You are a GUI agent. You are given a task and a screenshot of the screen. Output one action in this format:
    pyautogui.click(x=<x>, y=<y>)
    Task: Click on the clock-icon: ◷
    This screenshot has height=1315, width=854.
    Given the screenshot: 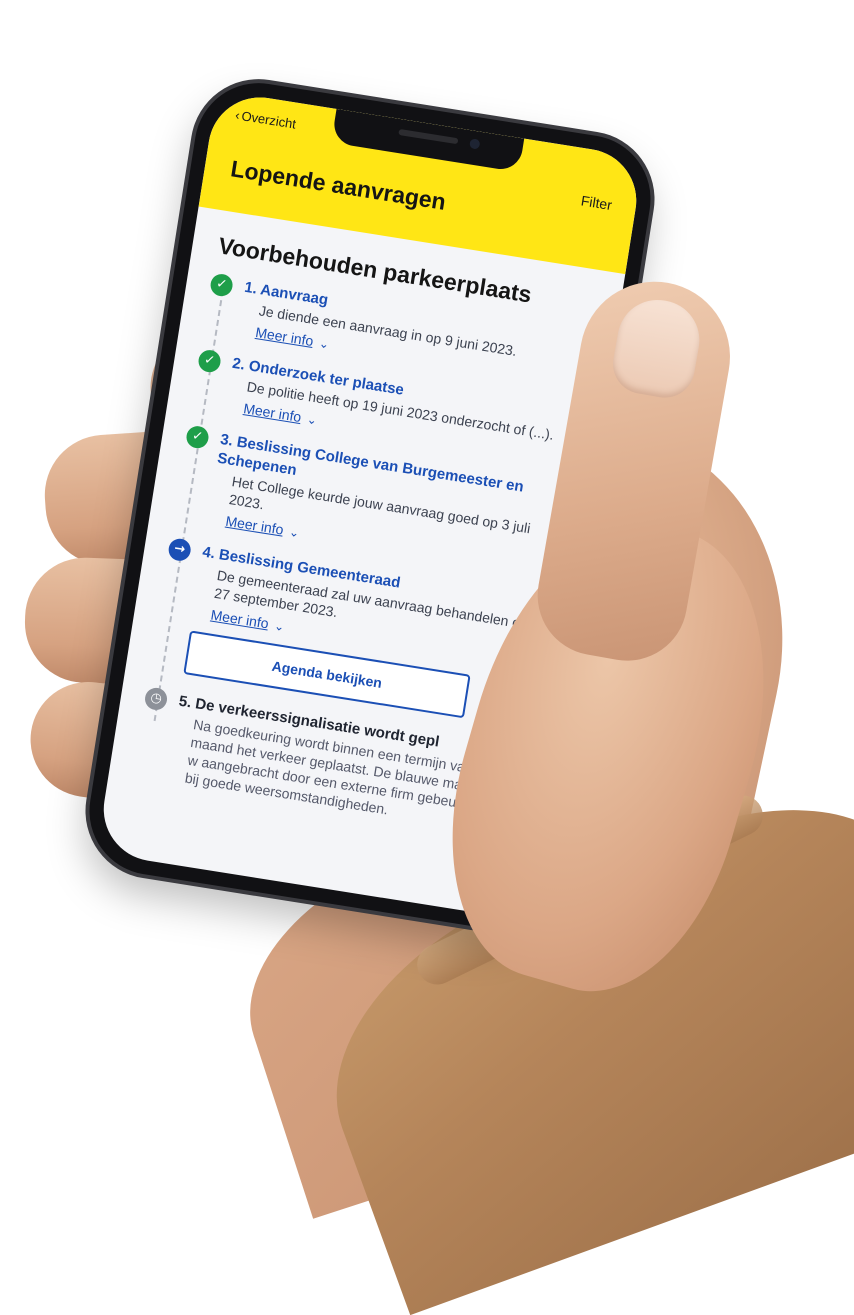 What is the action you would take?
    pyautogui.click(x=156, y=699)
    